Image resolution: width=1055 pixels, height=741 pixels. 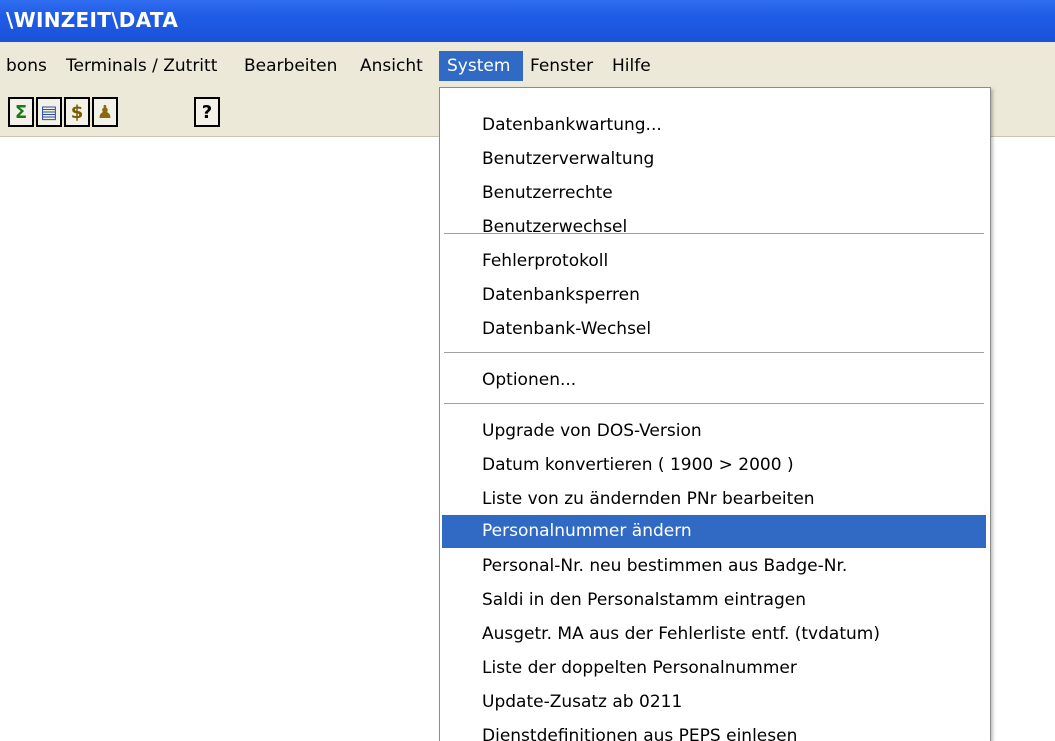 What do you see at coordinates (714, 261) in the screenshot?
I see `menu-item-fehlerprotokoll: Fehlerprotokoll` at bounding box center [714, 261].